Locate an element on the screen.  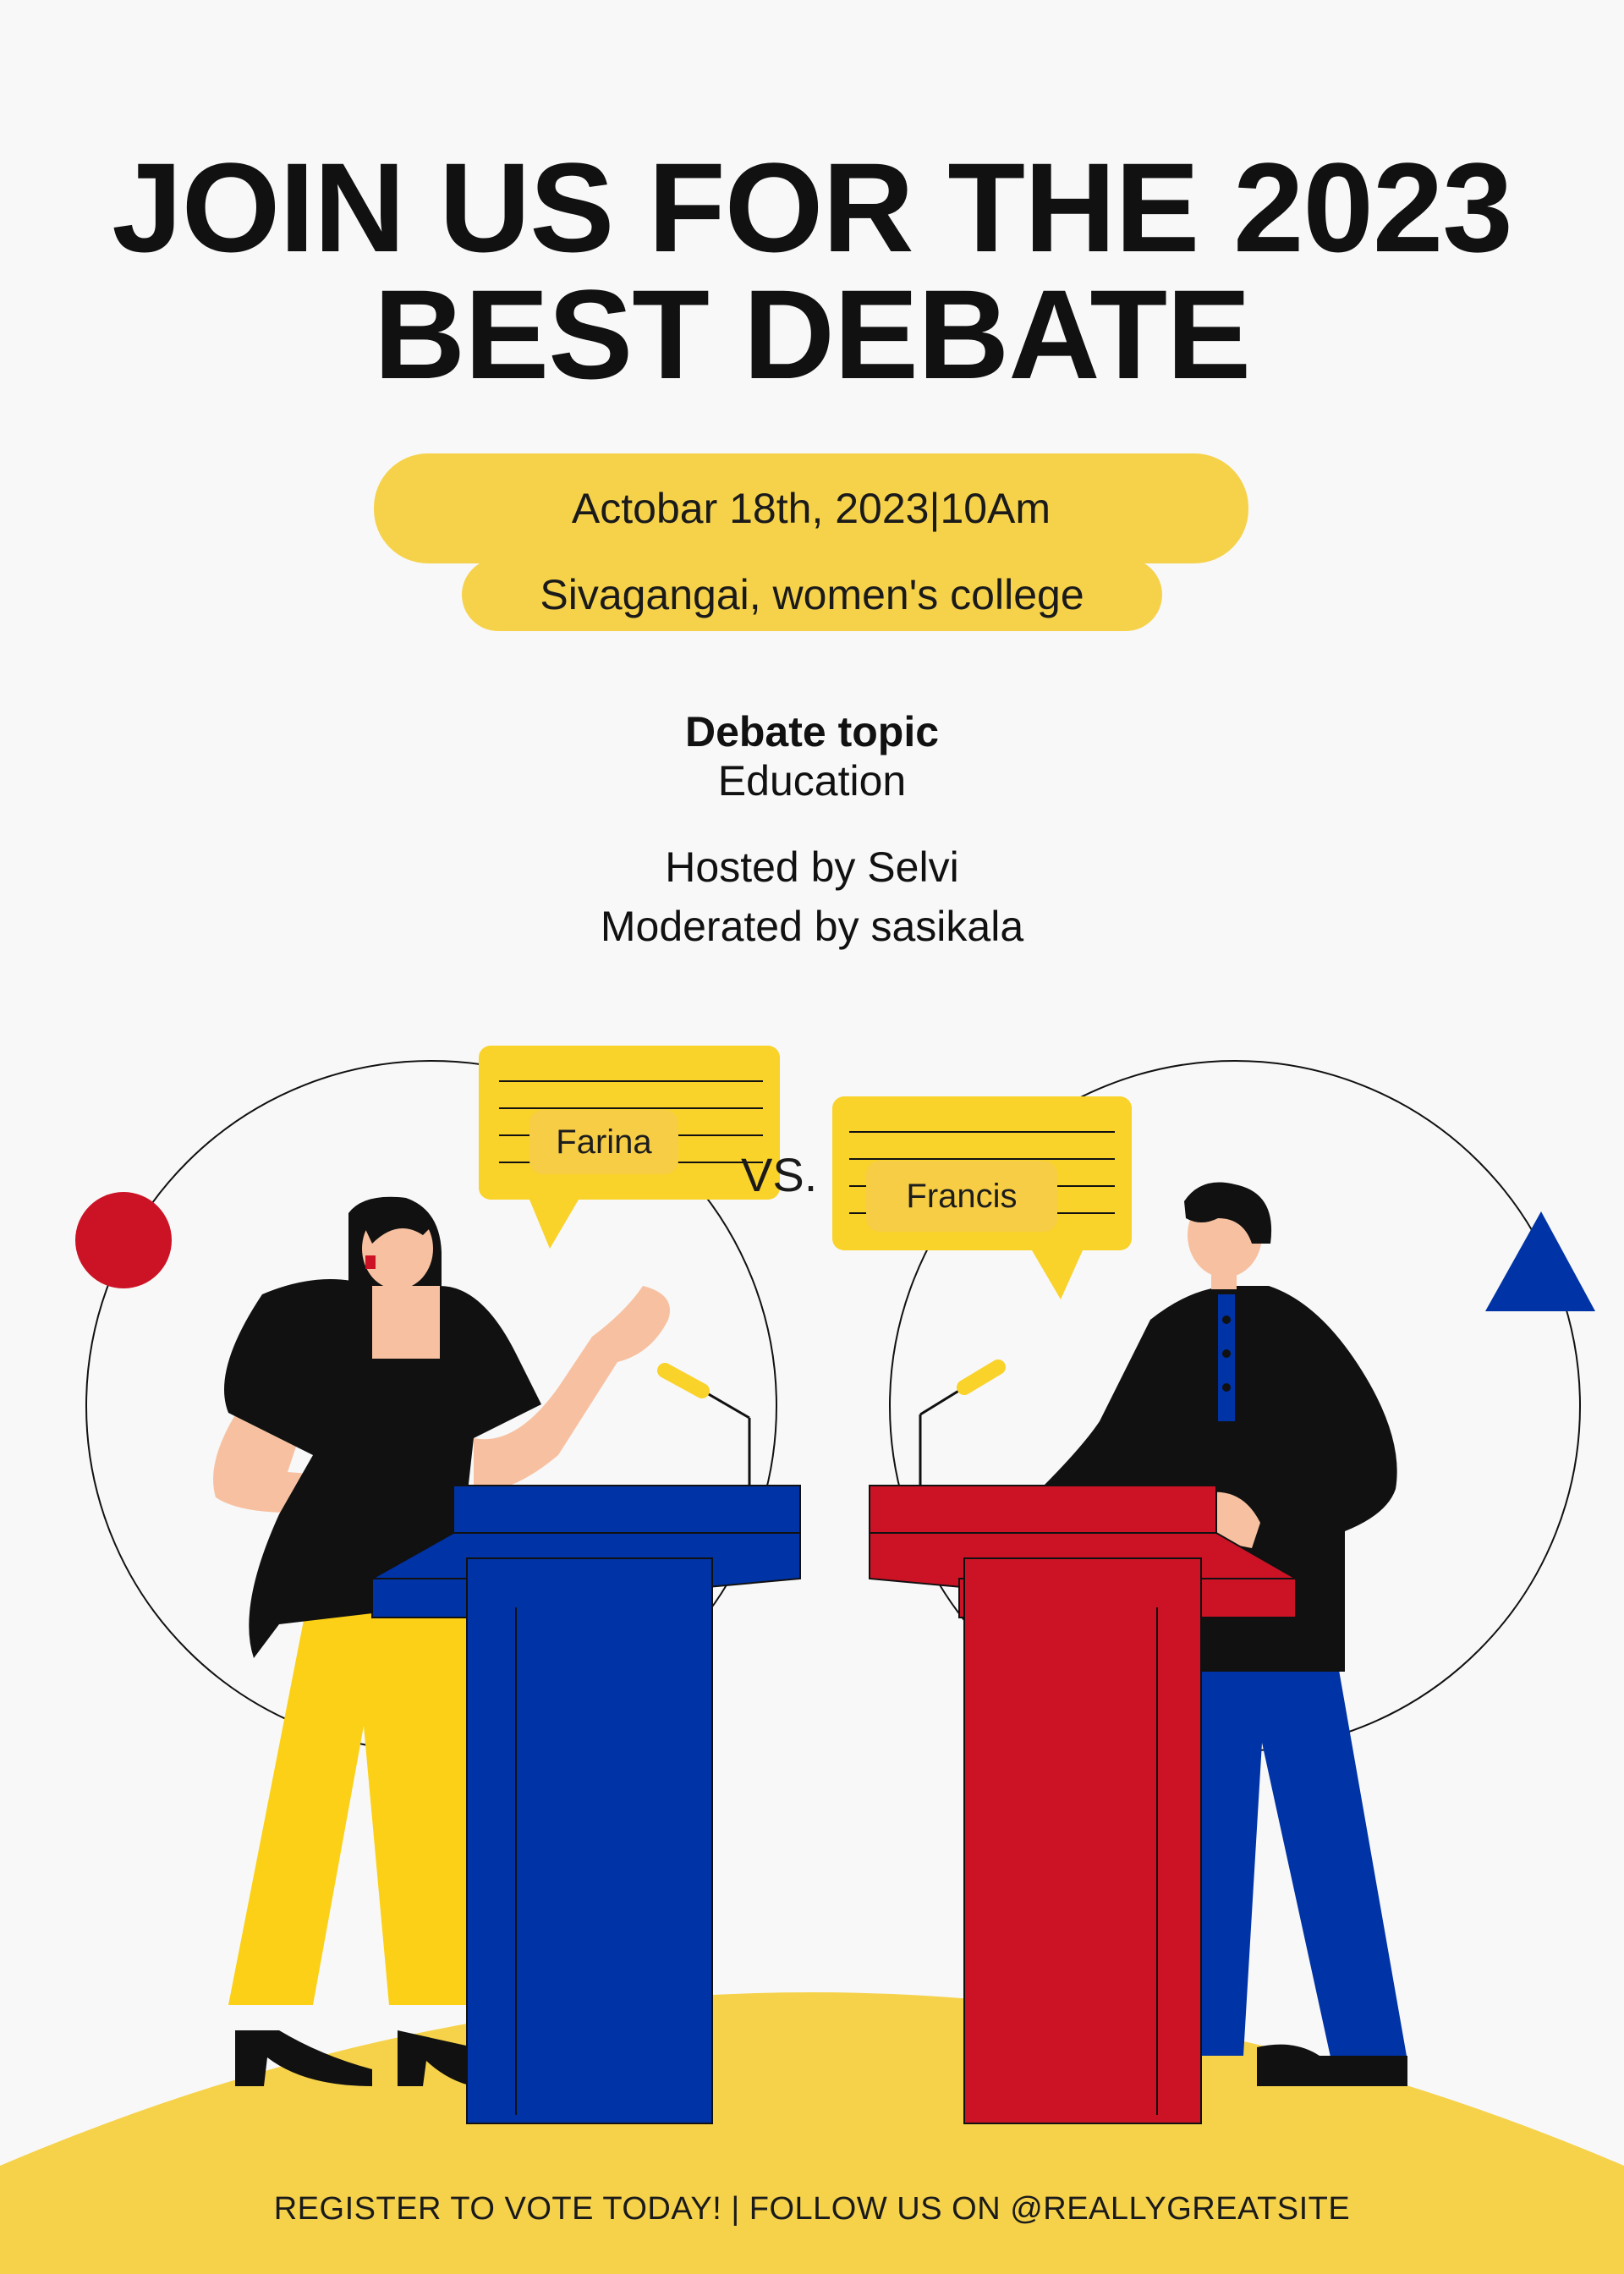
speaker-label-farina: Farina is located at coordinates (603, 1142).